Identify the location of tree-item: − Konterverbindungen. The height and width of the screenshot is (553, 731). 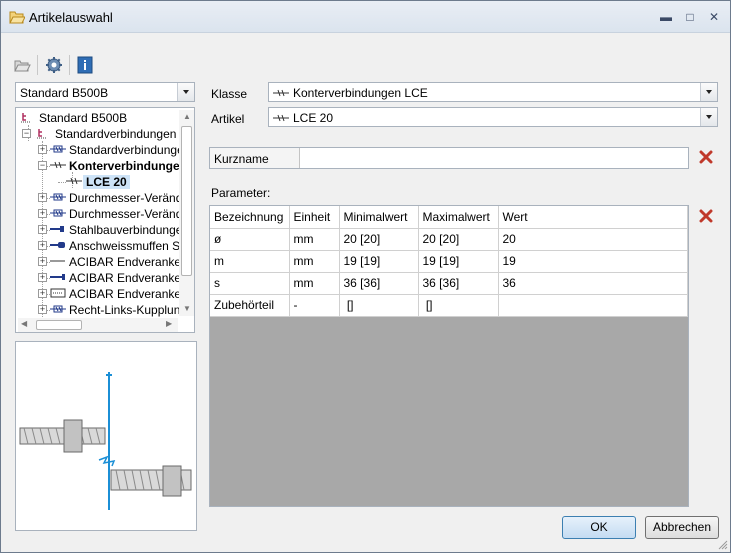
(101, 166).